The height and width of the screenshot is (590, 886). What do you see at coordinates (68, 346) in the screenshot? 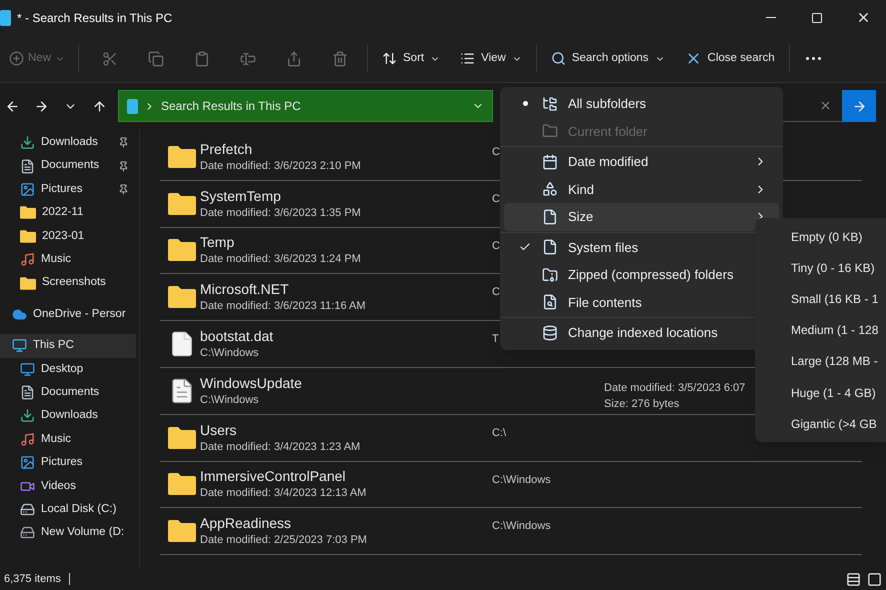
I see `sidebar-item: This PC` at bounding box center [68, 346].